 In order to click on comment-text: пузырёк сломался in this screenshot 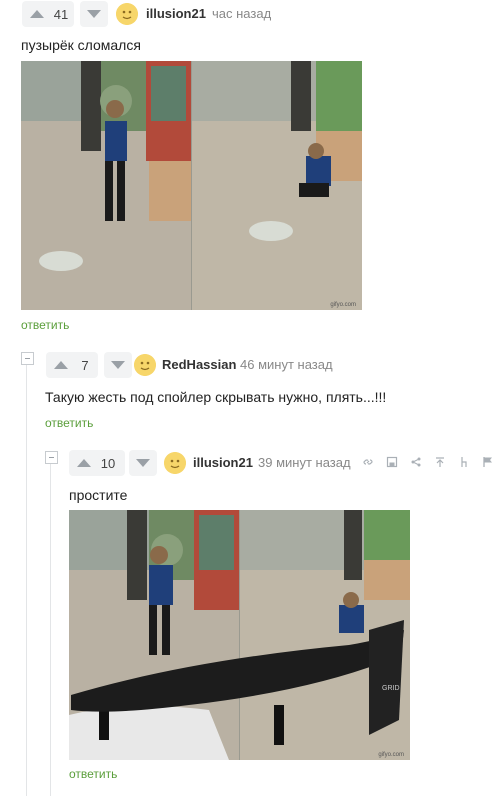, I will do `click(81, 45)`.